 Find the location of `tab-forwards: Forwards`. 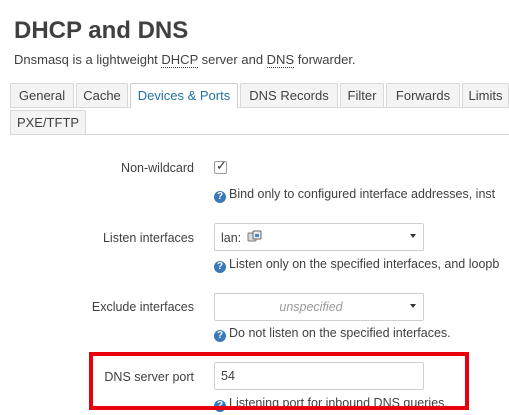

tab-forwards: Forwards is located at coordinates (423, 95).